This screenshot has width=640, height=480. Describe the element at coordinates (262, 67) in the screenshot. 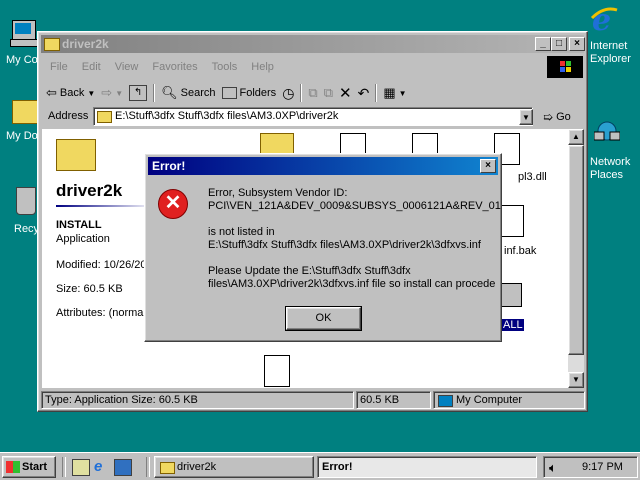

I see `menu-help: Help` at that location.